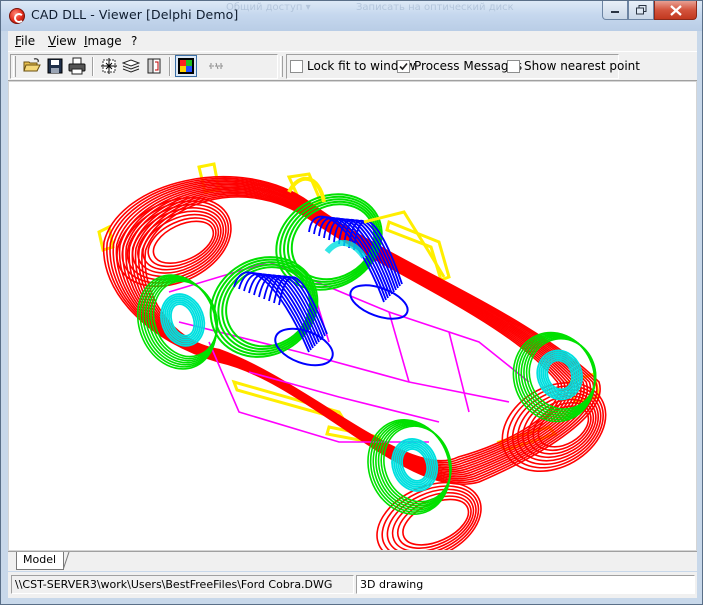 The height and width of the screenshot is (605, 703). What do you see at coordinates (40, 561) in the screenshot?
I see `tab-model: Model` at bounding box center [40, 561].